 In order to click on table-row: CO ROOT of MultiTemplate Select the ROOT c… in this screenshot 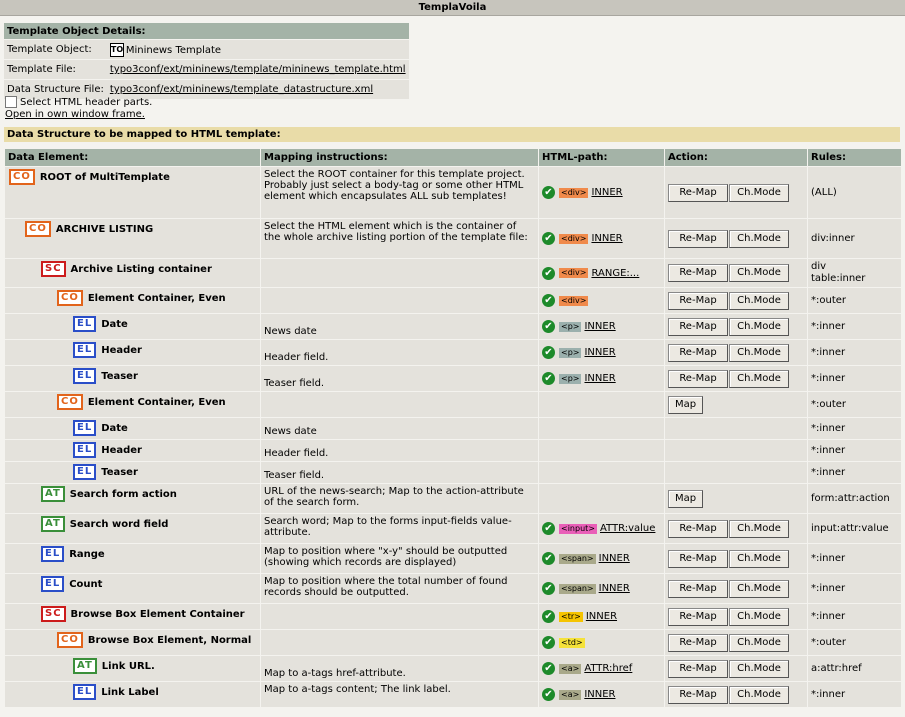, I will do `click(453, 192)`.